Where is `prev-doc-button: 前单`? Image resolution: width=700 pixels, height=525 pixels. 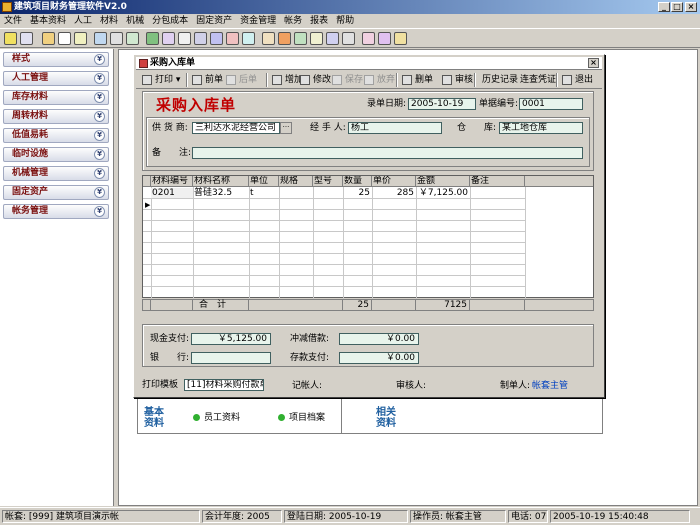
prev-doc-button: 前单 is located at coordinates (207, 80).